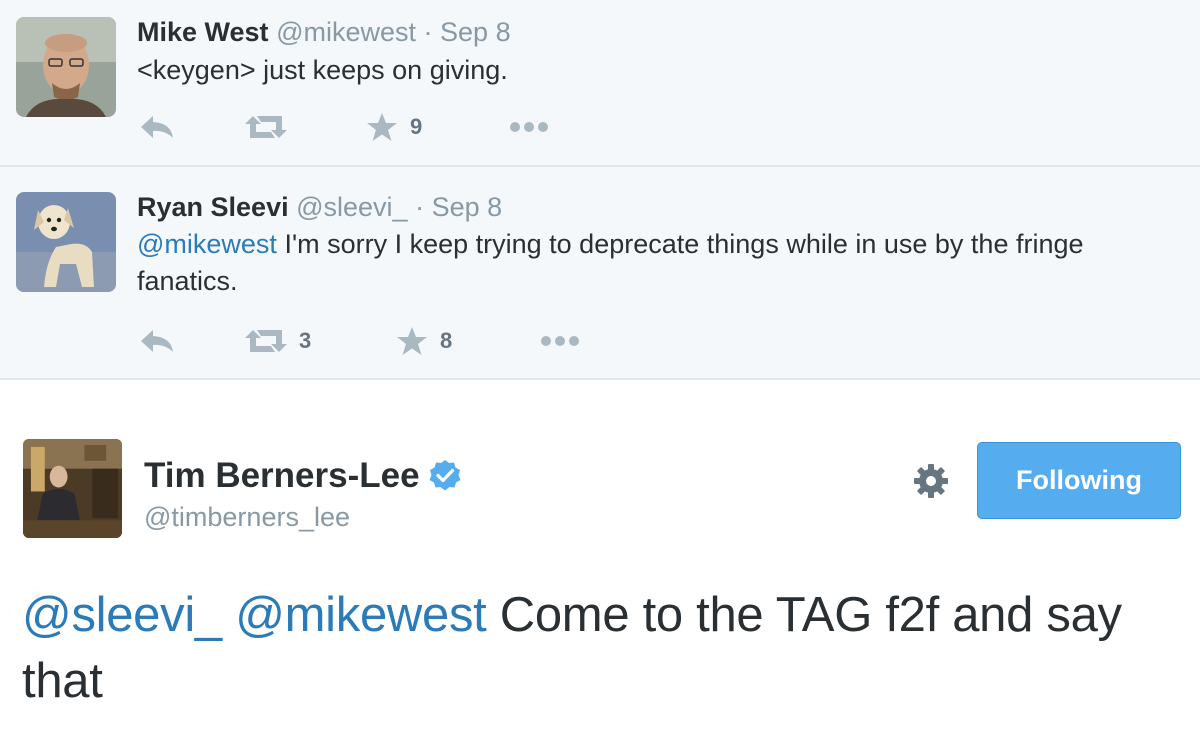 The image size is (1200, 729). I want to click on tweet-header: Ryan Sleevi @sleevi_ · Sep 8, so click(319, 207).